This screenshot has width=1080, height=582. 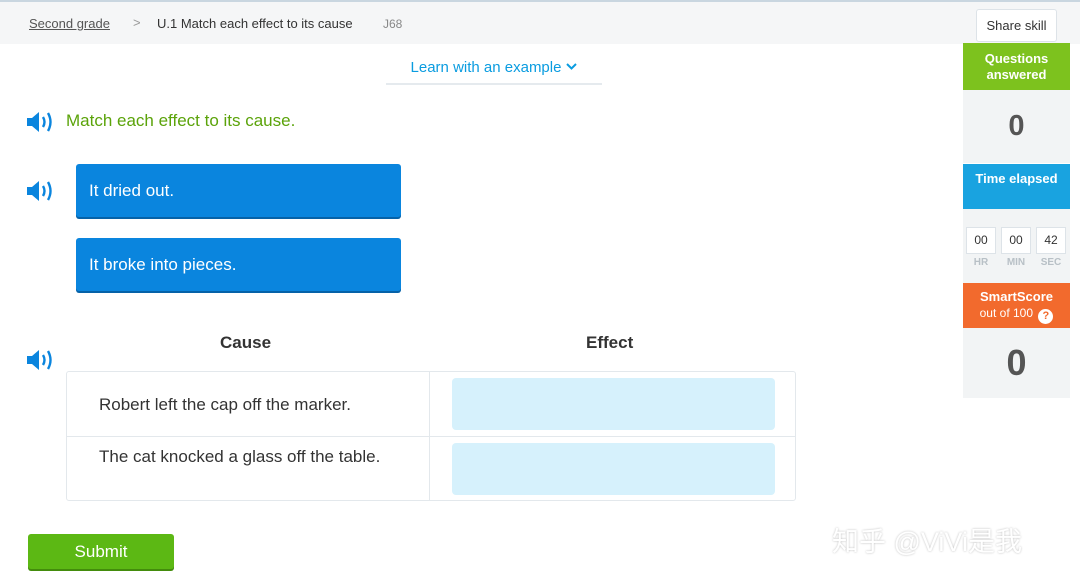 What do you see at coordinates (1016, 363) in the screenshot?
I see `smartscore-value: 0` at bounding box center [1016, 363].